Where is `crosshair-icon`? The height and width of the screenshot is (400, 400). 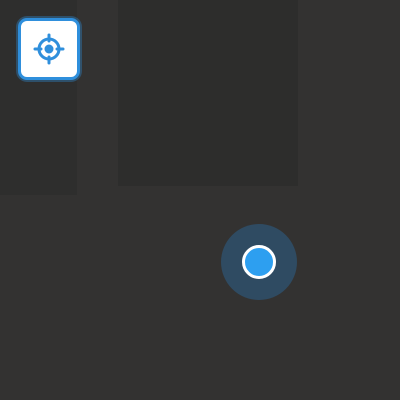 crosshair-icon is located at coordinates (49, 49).